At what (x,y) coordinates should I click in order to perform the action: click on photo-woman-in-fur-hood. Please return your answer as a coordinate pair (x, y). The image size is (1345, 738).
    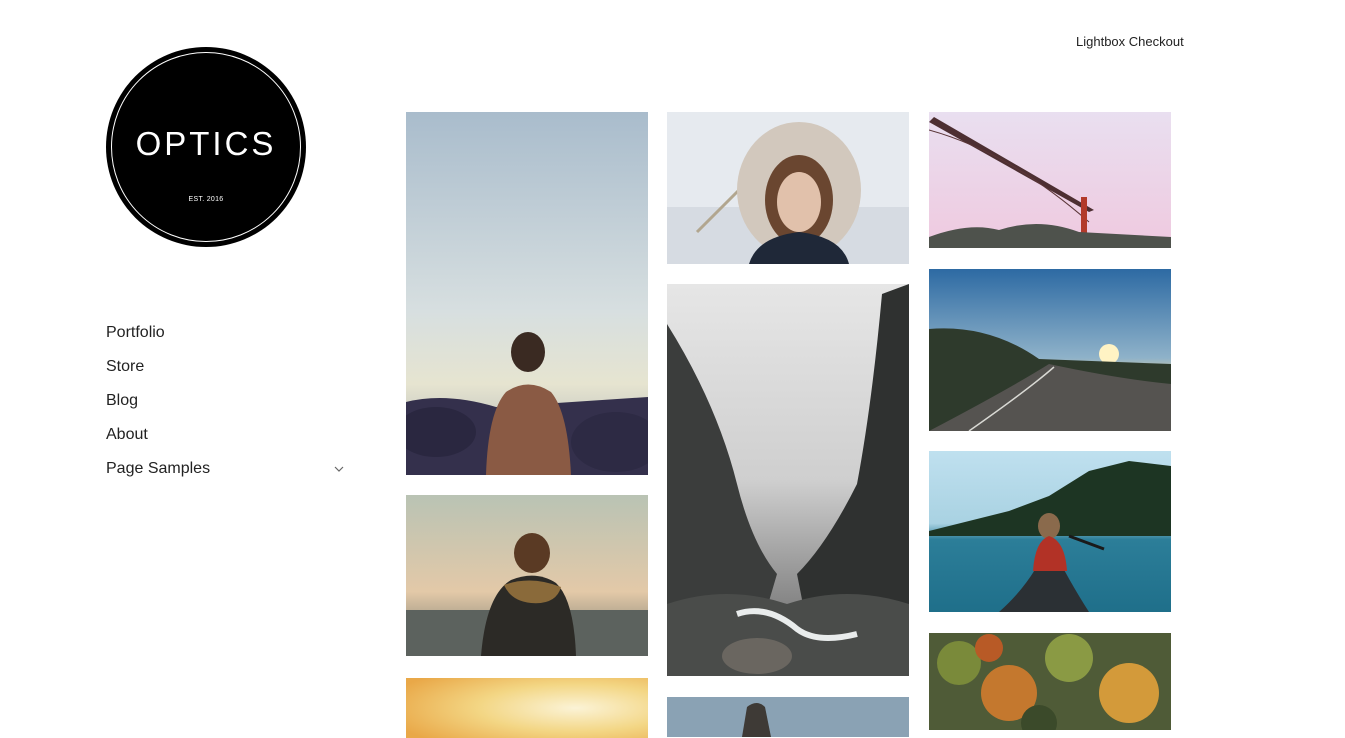
    Looking at the image, I should click on (788, 188).